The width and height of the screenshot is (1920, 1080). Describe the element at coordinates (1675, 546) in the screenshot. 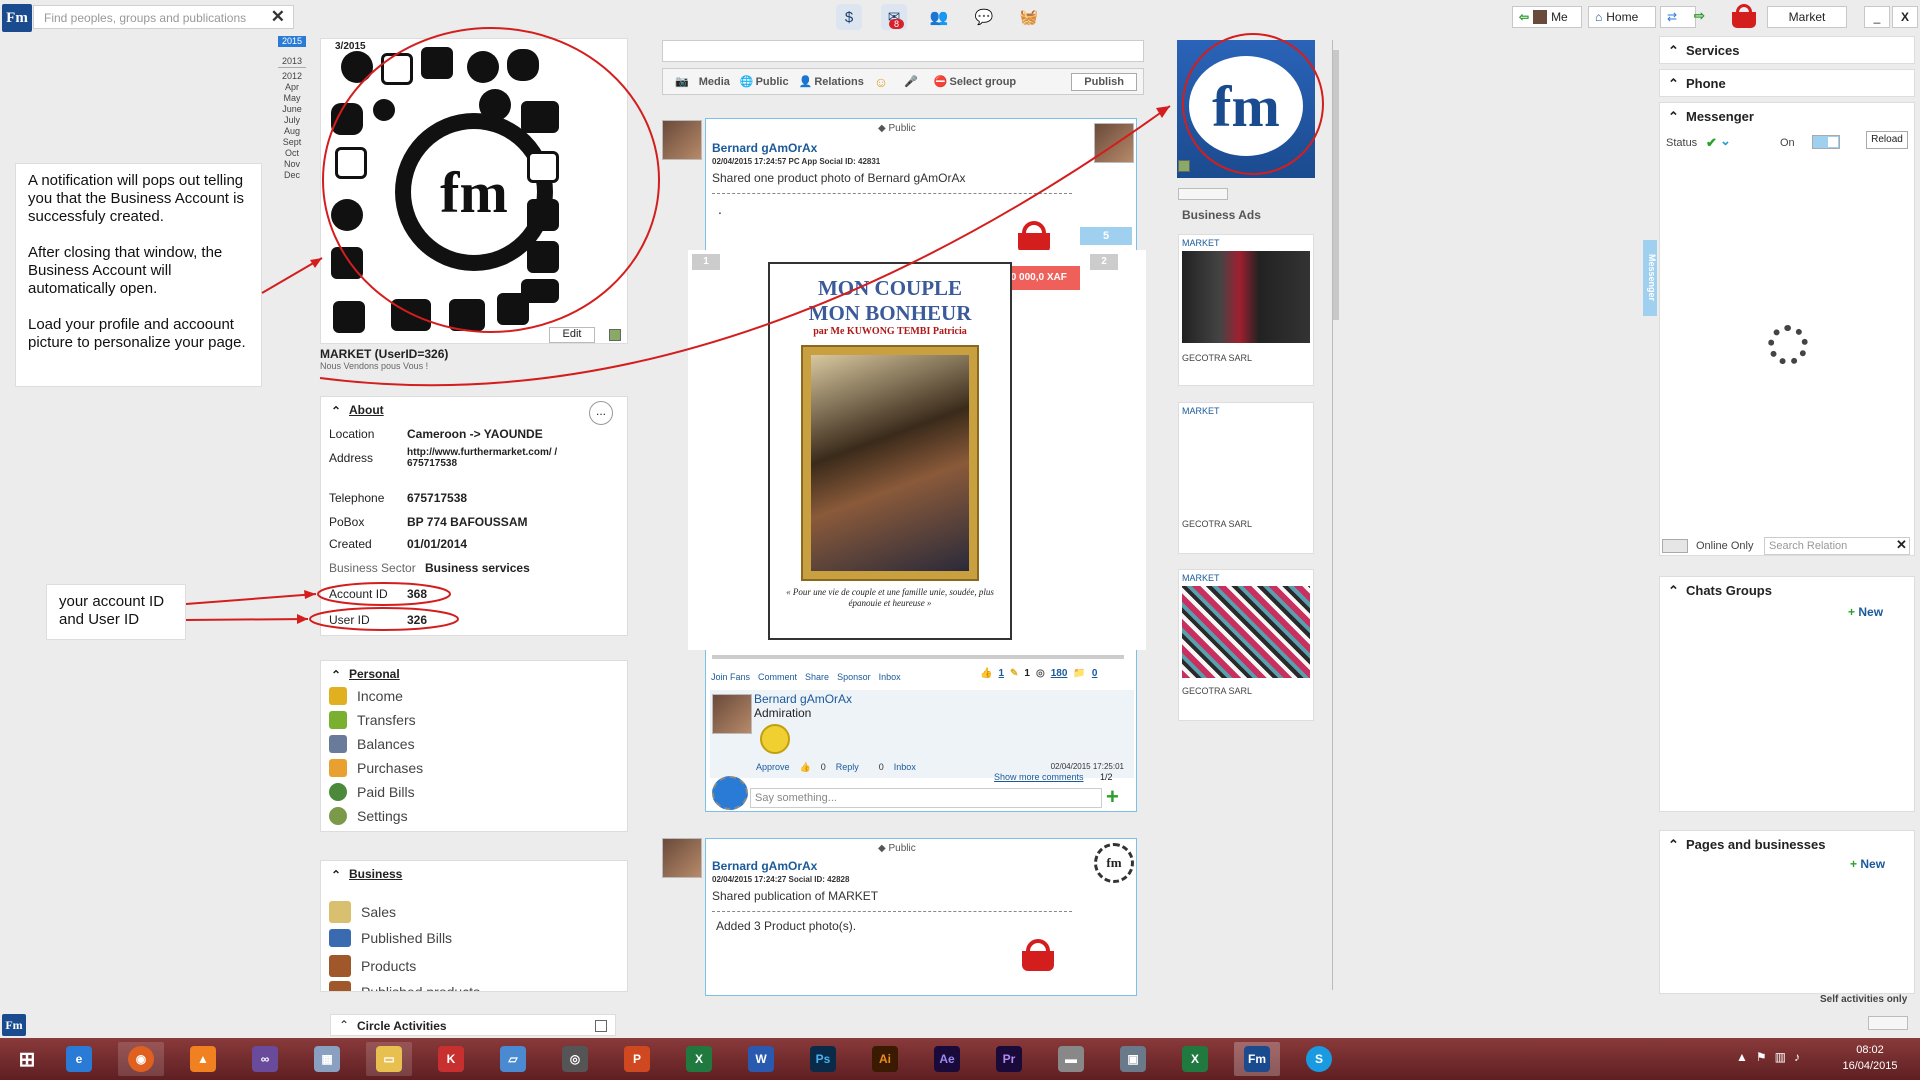

I see `online-only-toggle` at that location.